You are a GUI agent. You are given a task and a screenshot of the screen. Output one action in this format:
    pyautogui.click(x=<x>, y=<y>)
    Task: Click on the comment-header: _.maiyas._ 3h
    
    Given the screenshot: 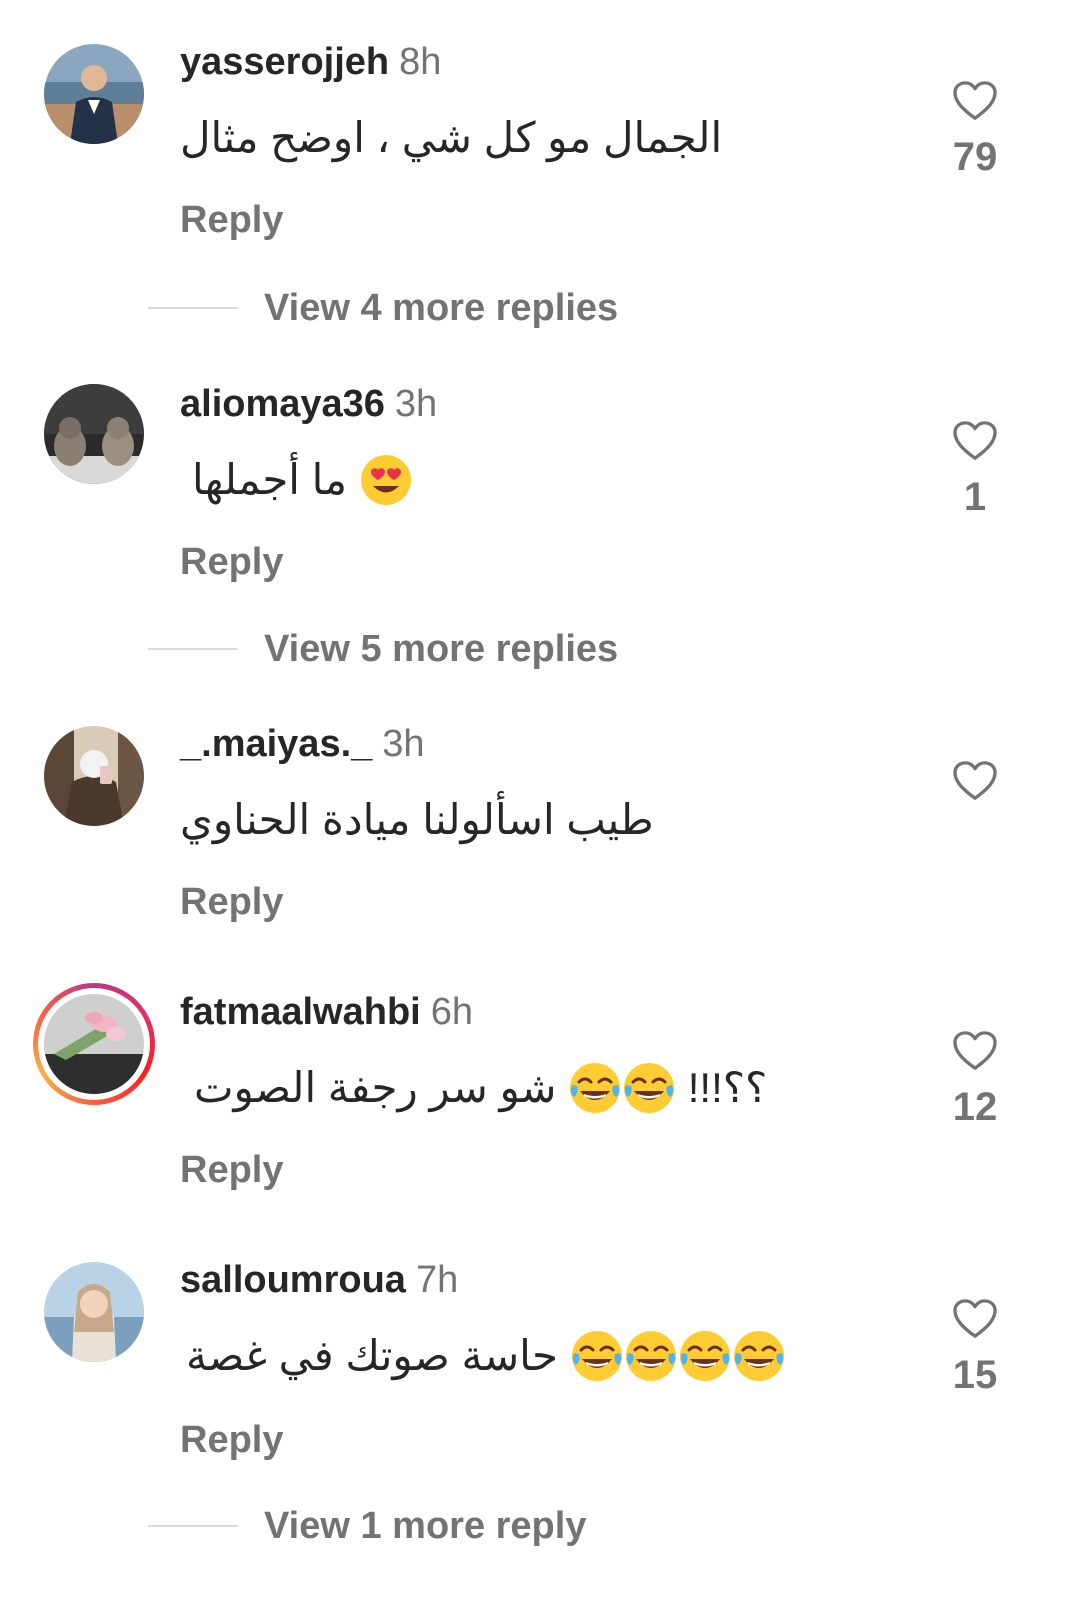 What is the action you would take?
    pyautogui.click(x=302, y=744)
    